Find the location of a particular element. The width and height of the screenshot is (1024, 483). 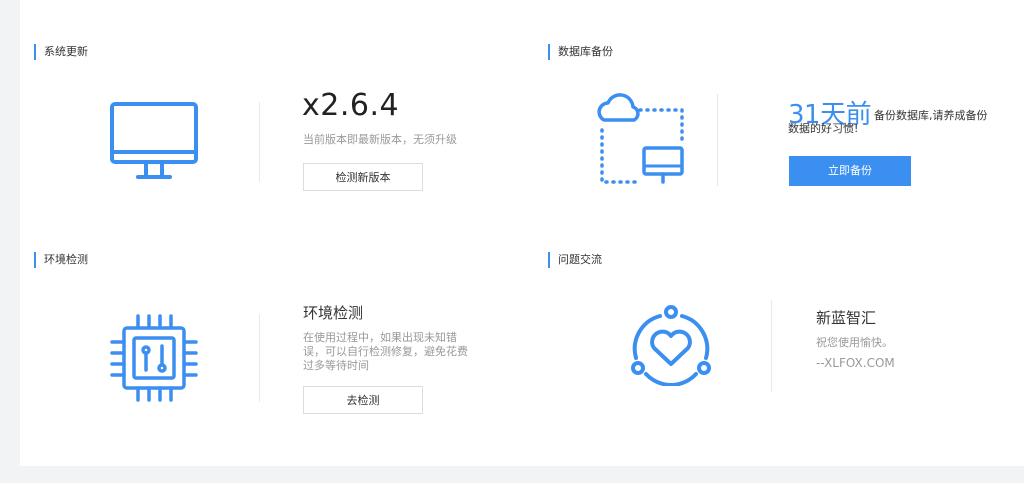

version-number: x2.6.4 is located at coordinates (351, 105).